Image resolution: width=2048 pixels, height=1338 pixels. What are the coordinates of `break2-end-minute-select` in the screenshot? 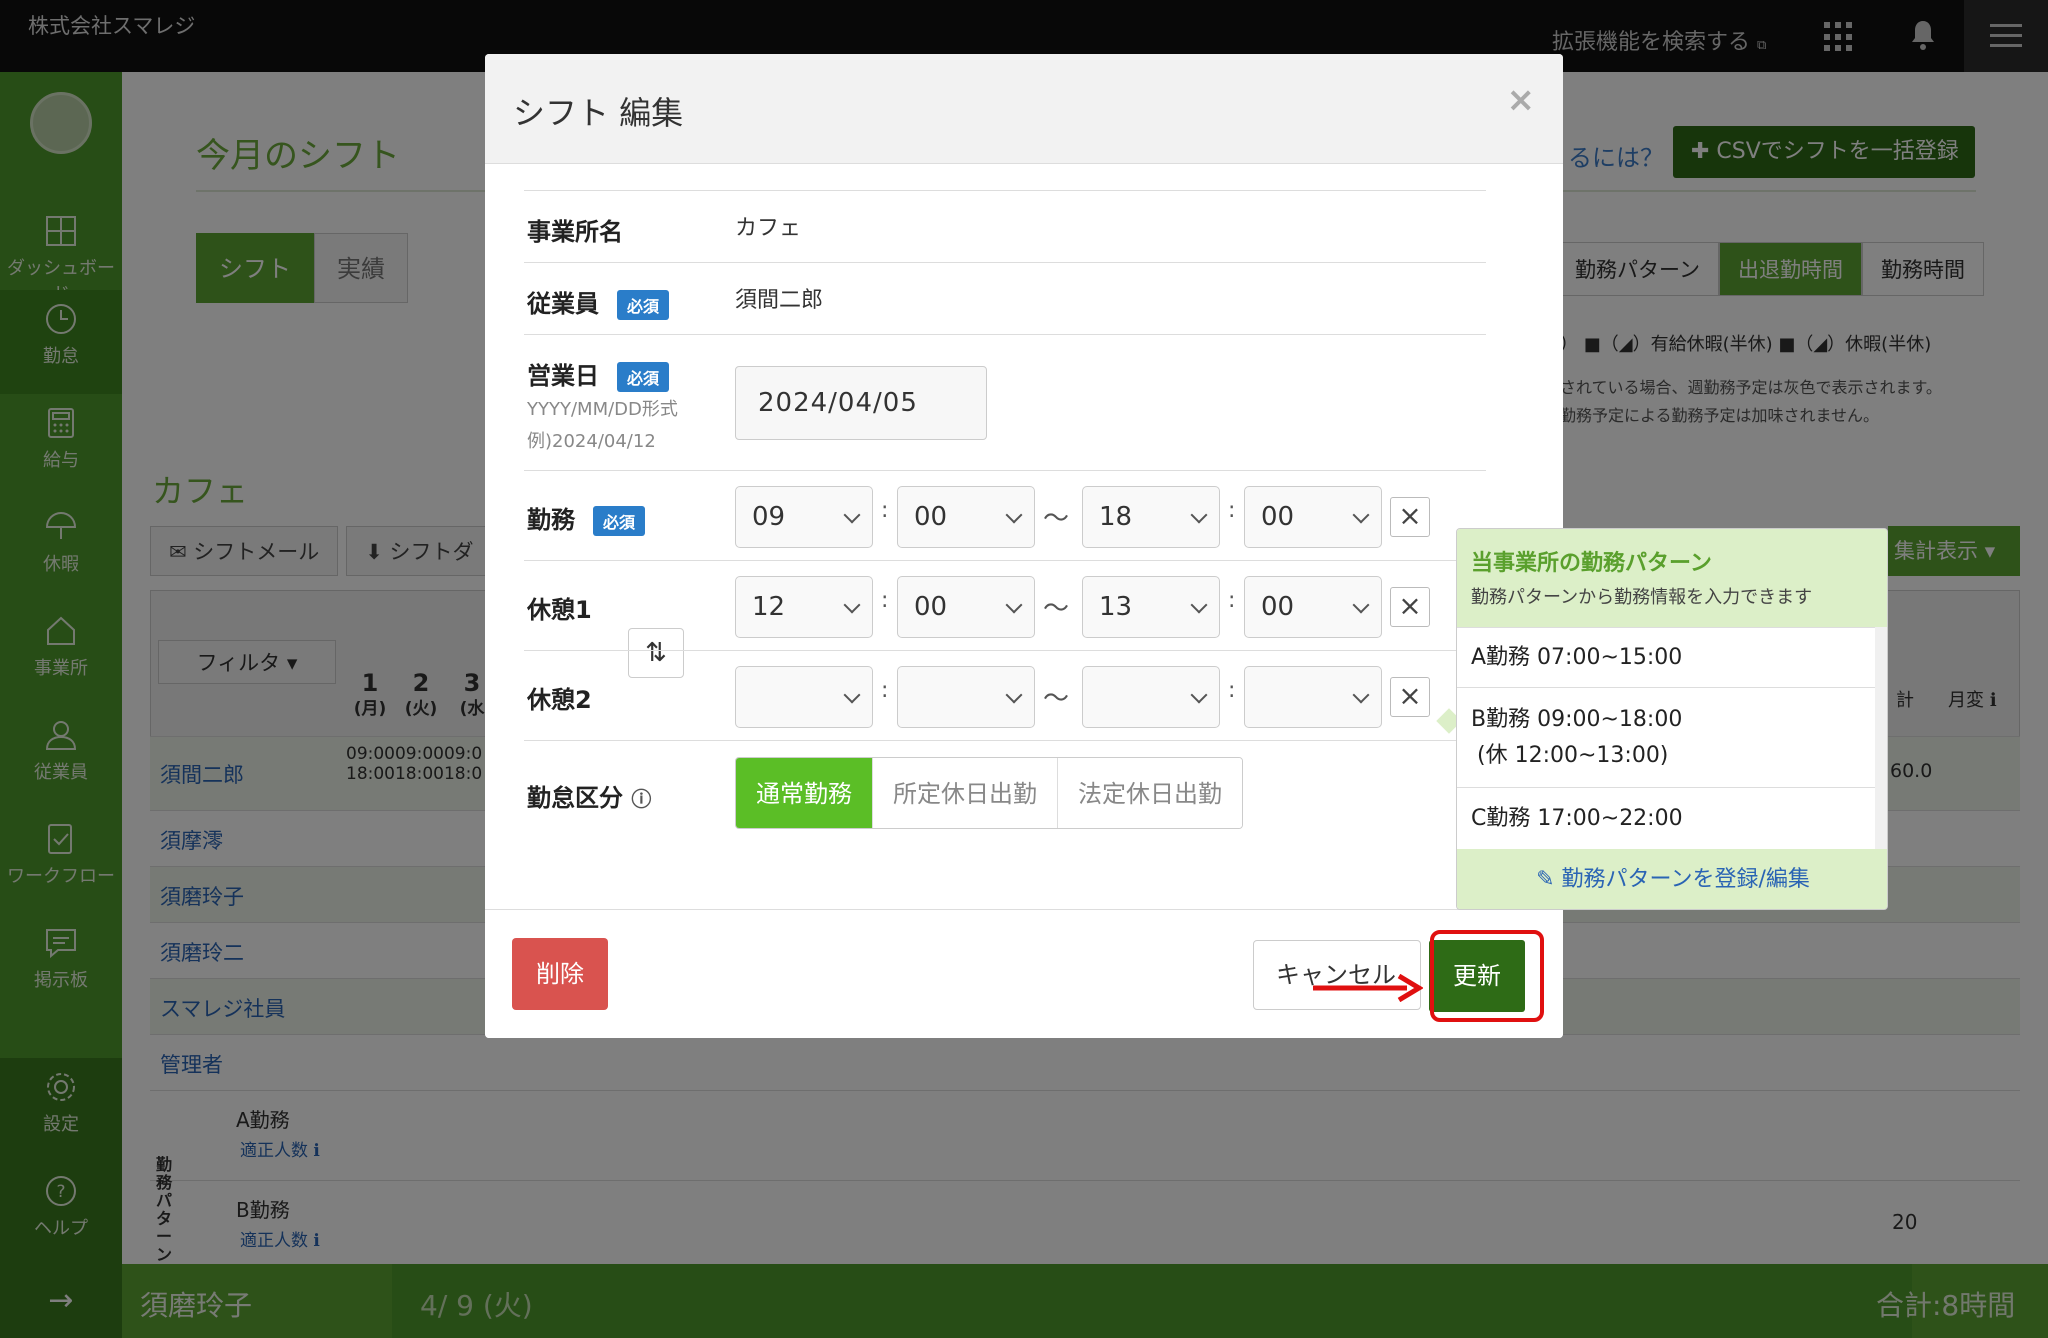 It's located at (1313, 697).